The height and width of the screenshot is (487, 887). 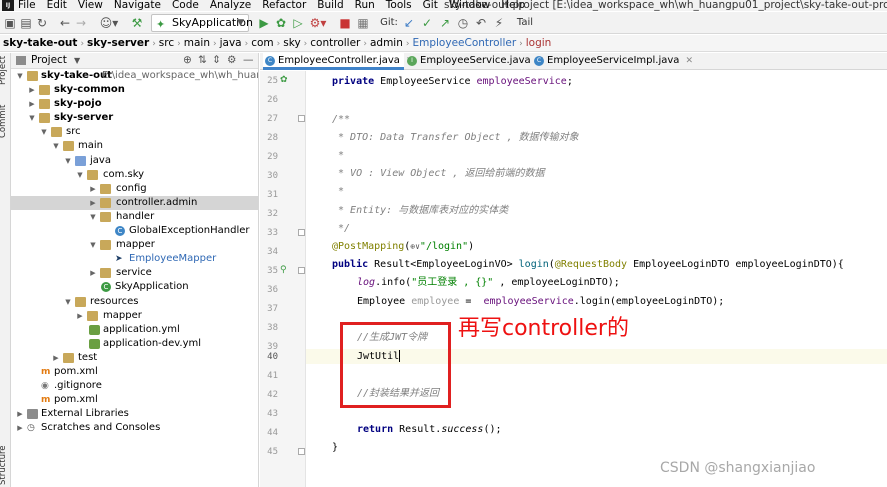 What do you see at coordinates (445, 23) in the screenshot?
I see `git-push-icon: ↗` at bounding box center [445, 23].